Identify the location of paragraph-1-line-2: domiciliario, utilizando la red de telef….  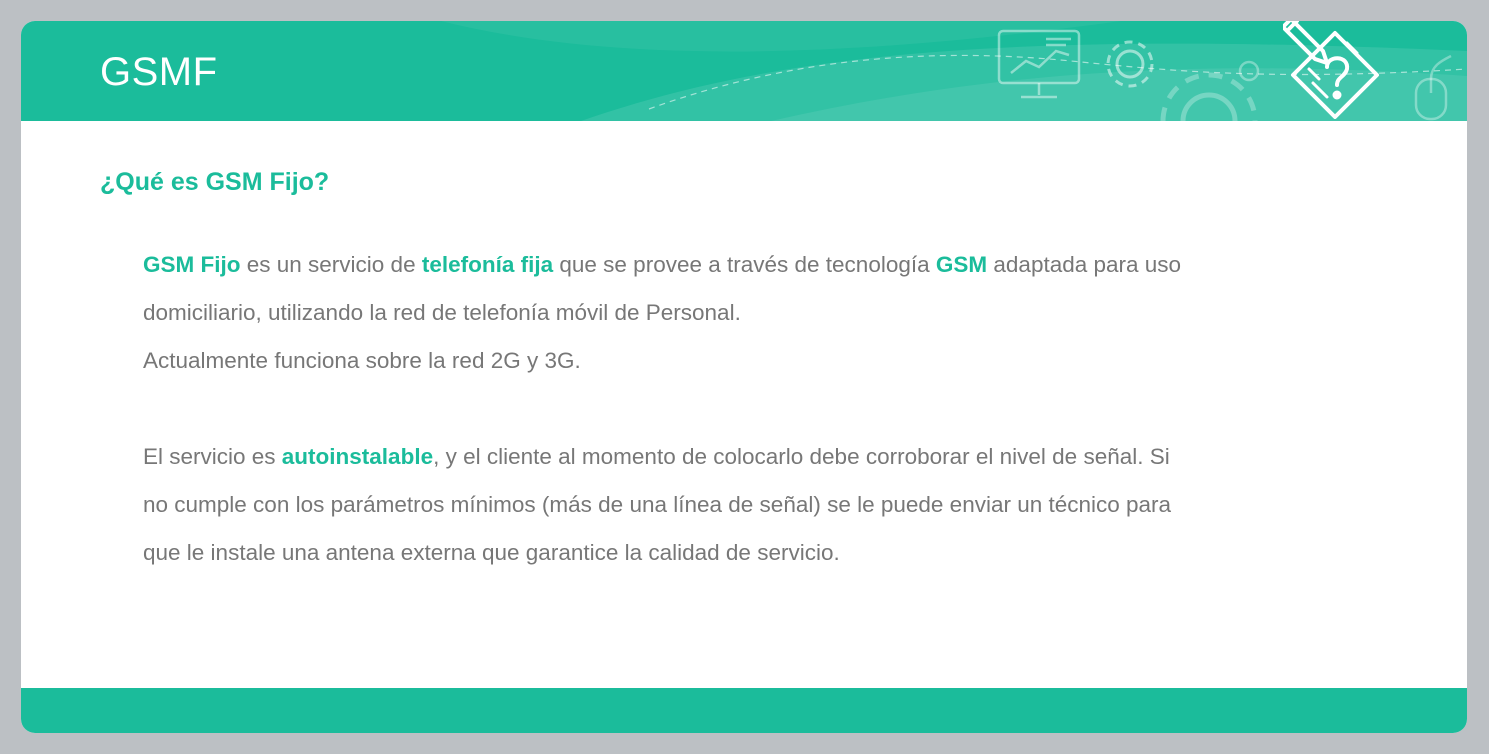
(442, 312).